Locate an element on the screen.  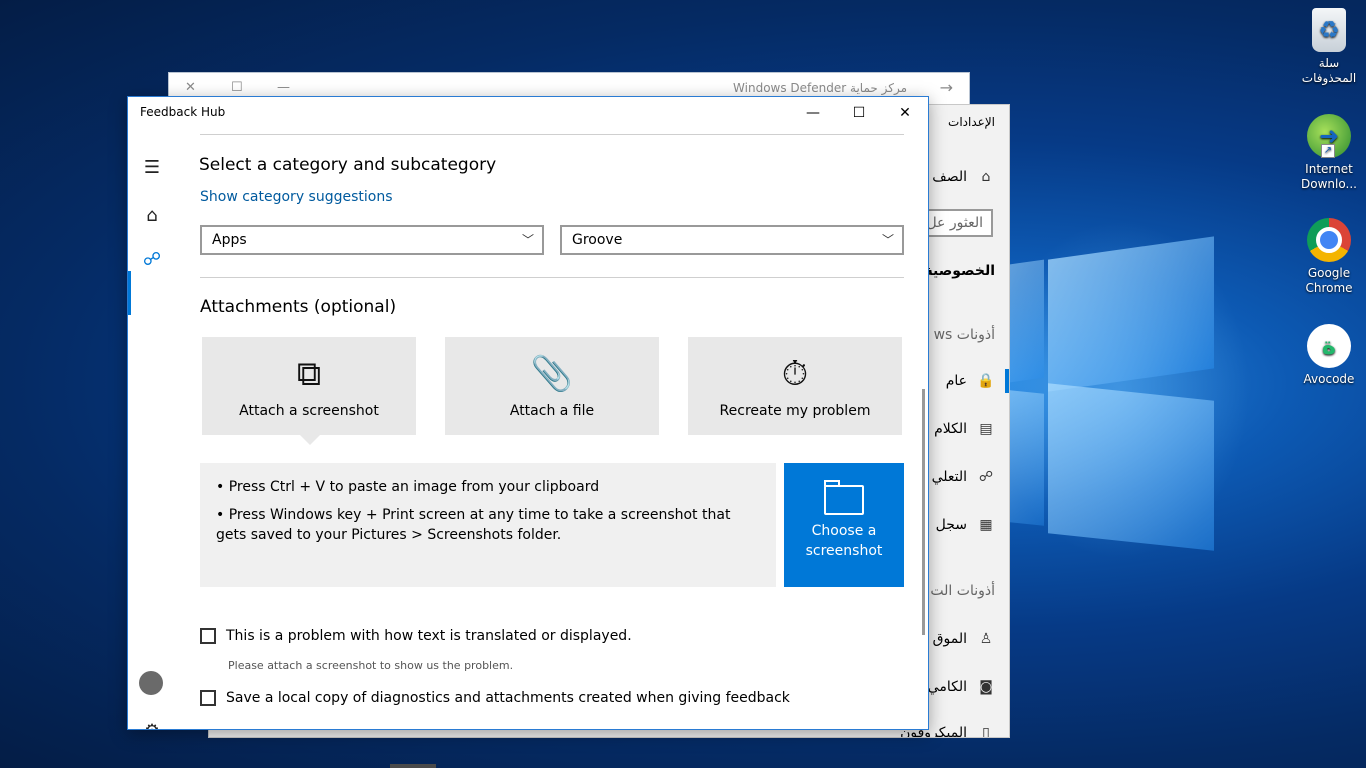
settings-item: ▦ سجل is located at coordinates (965, 525).